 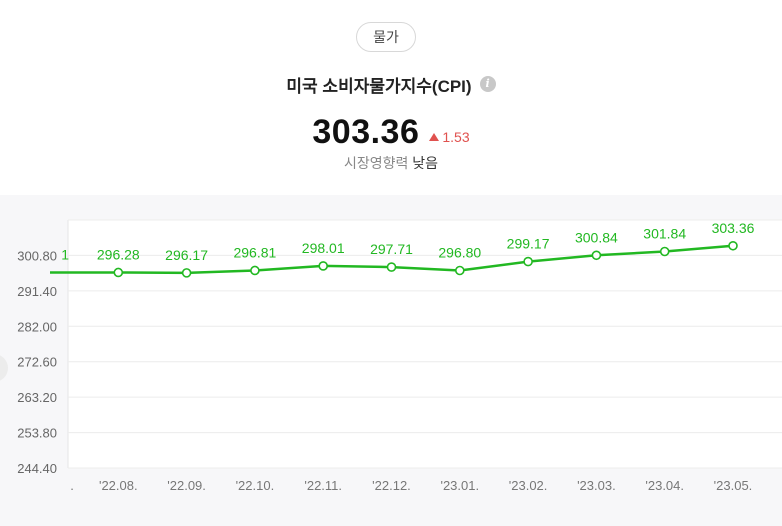 What do you see at coordinates (733, 485) in the screenshot?
I see `x-tick-label: '23.05.` at bounding box center [733, 485].